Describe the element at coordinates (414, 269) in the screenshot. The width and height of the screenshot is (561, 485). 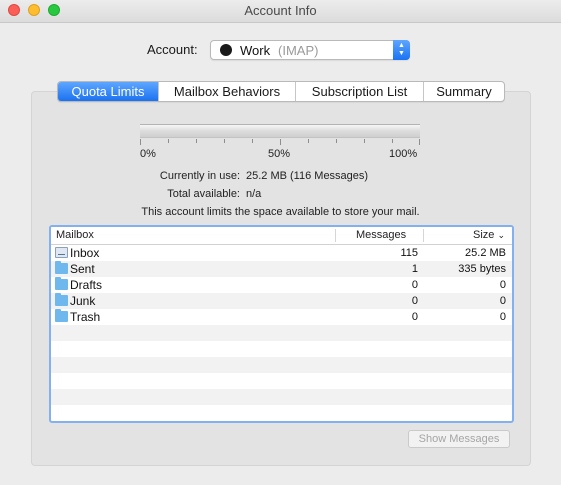
I see `message-count: 1` at that location.